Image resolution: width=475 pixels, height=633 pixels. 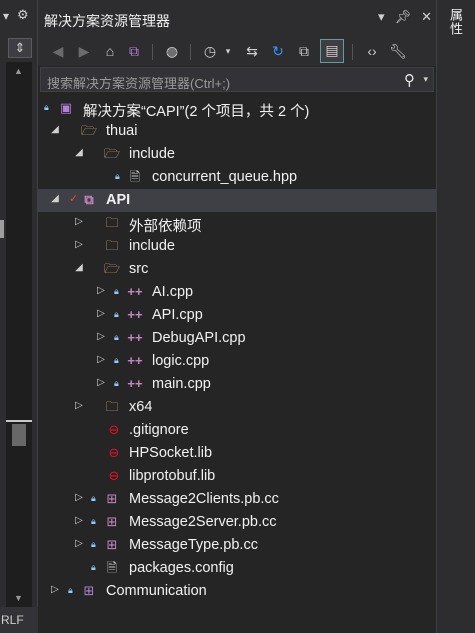 I want to click on cpp-file-icon: ++, so click(x=135, y=314).